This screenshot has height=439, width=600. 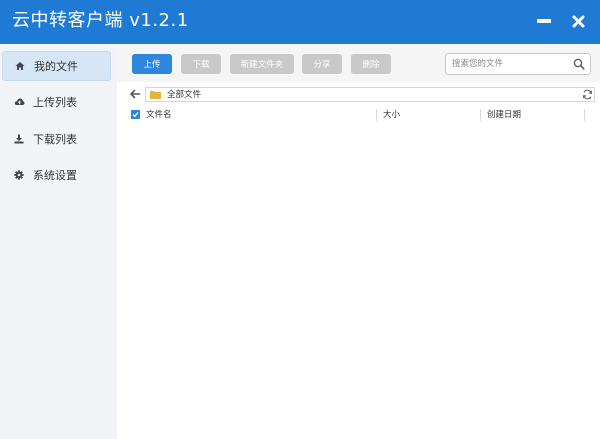 I want to click on sidebar-item-label: 上传列表, so click(x=55, y=102).